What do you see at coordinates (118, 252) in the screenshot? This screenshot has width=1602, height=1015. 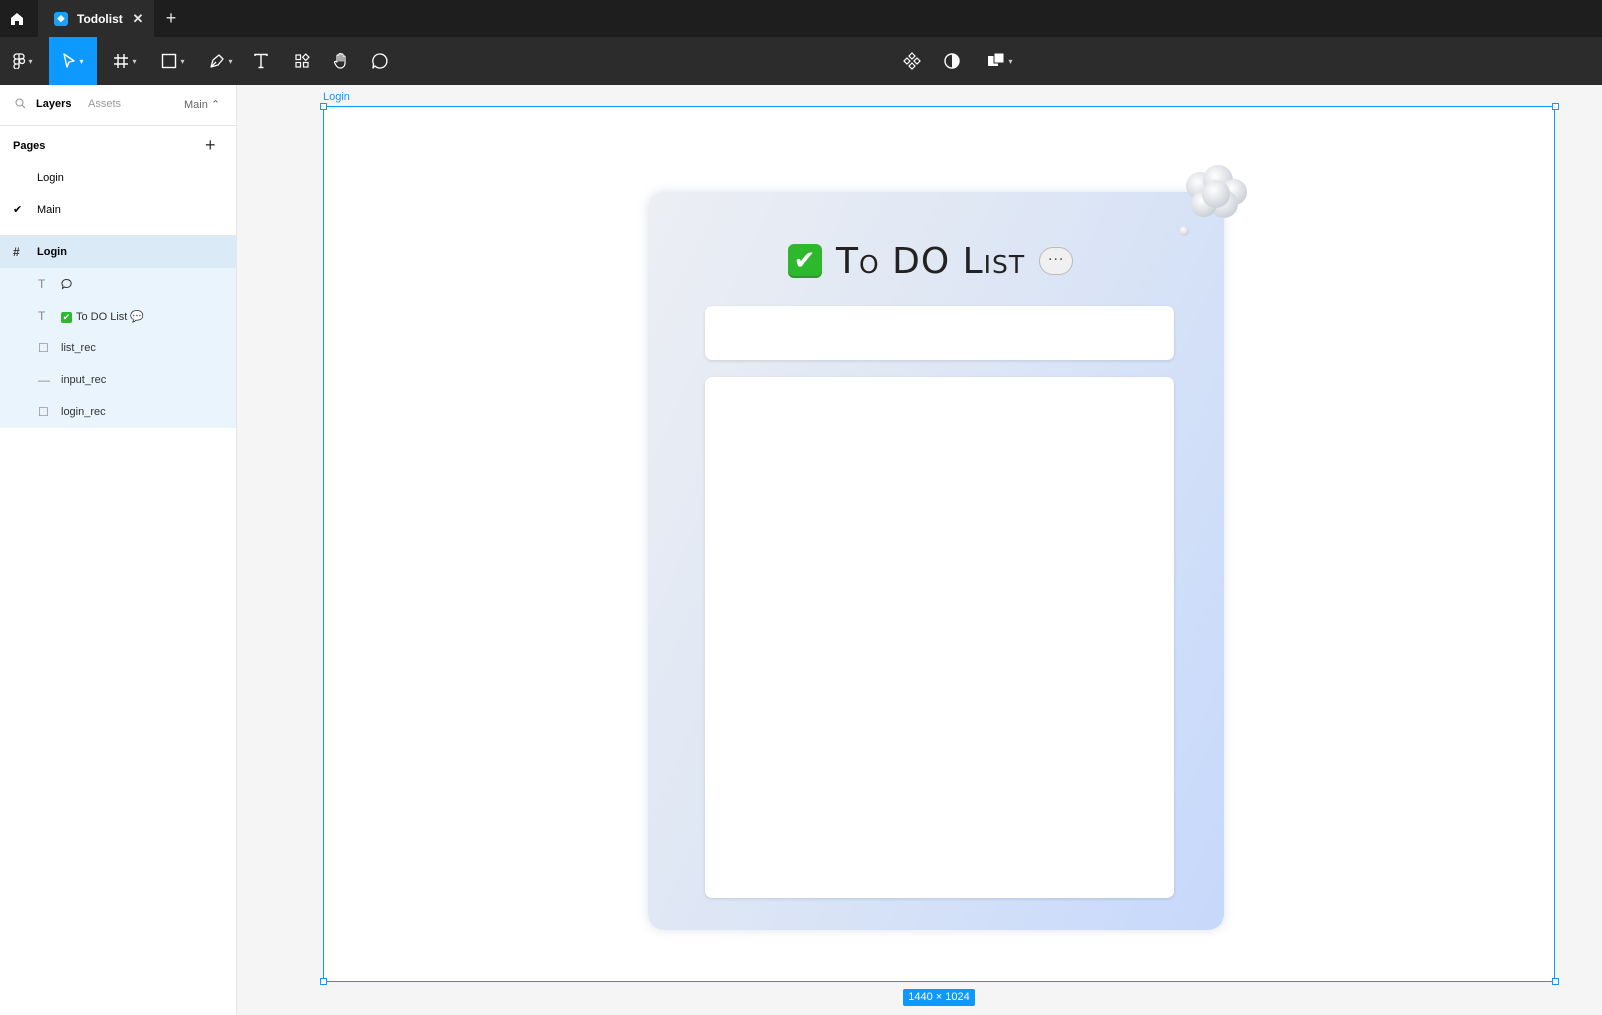 I see `layer-frame-login: # Login` at bounding box center [118, 252].